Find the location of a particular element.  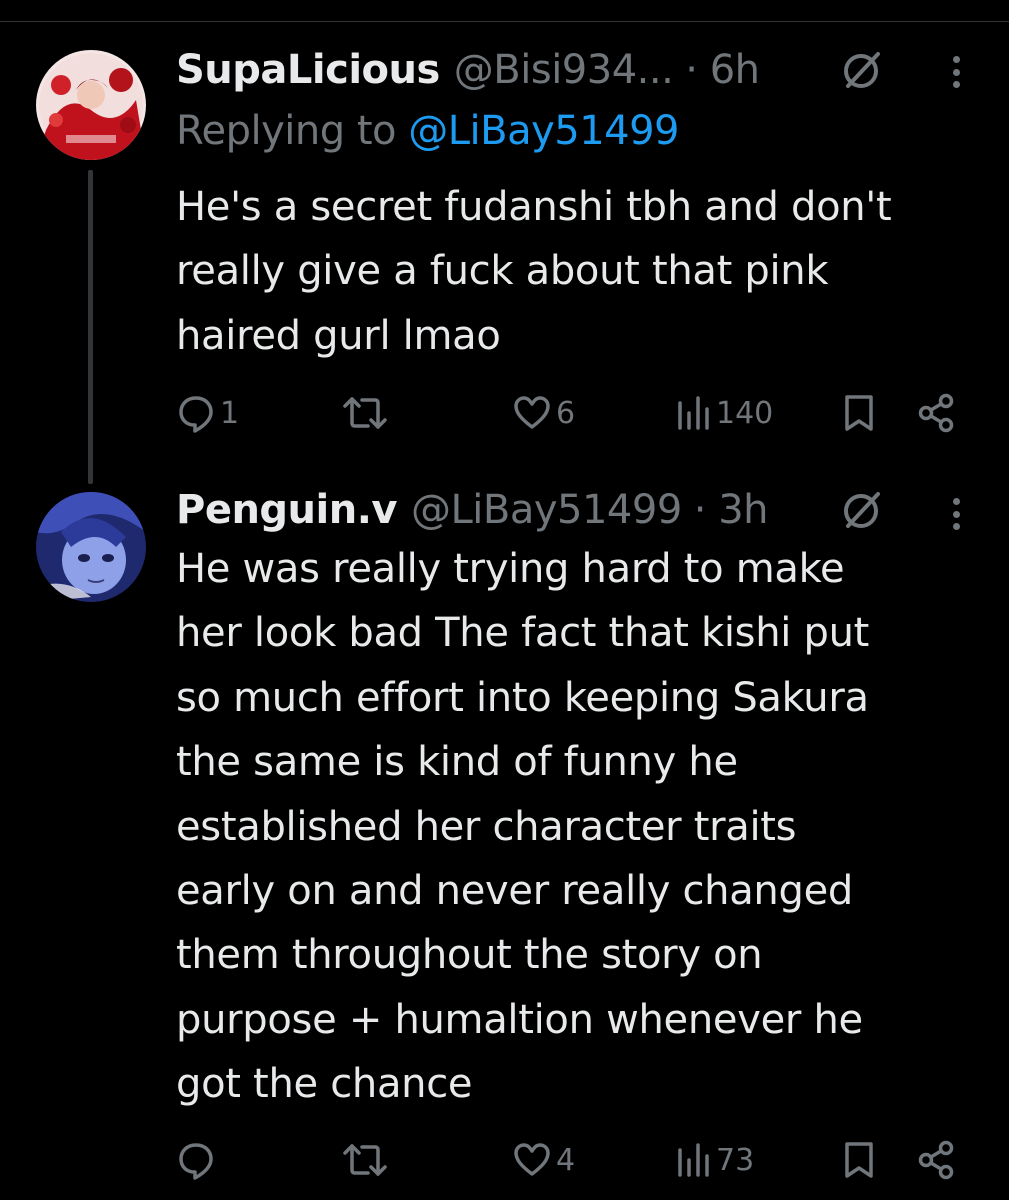

views-button: 140 is located at coordinates (724, 413).